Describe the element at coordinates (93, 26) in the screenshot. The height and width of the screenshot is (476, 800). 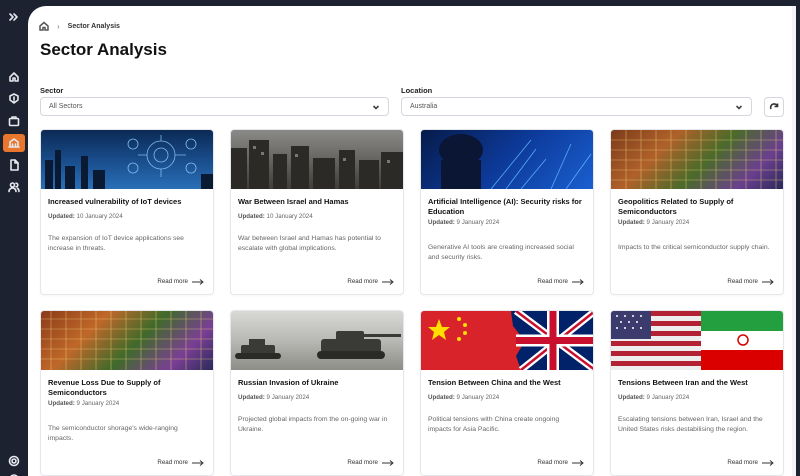
I see `breadcrumb-current: Sector Analysis` at that location.